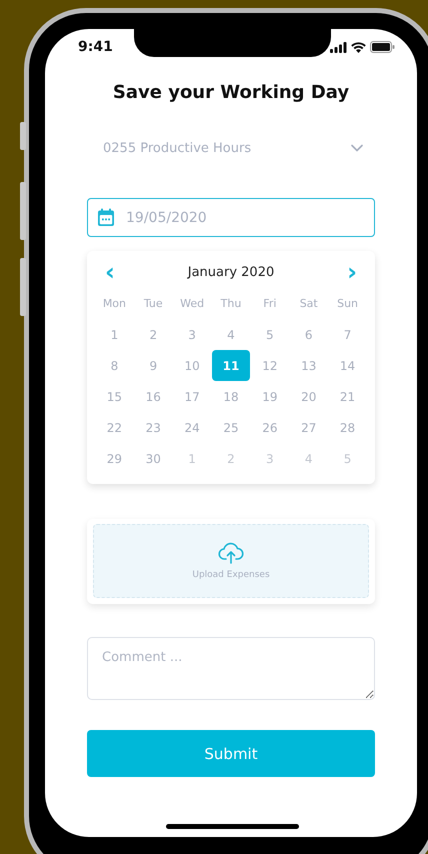 Image resolution: width=428 pixels, height=854 pixels. I want to click on calendar-day: 15, so click(114, 396).